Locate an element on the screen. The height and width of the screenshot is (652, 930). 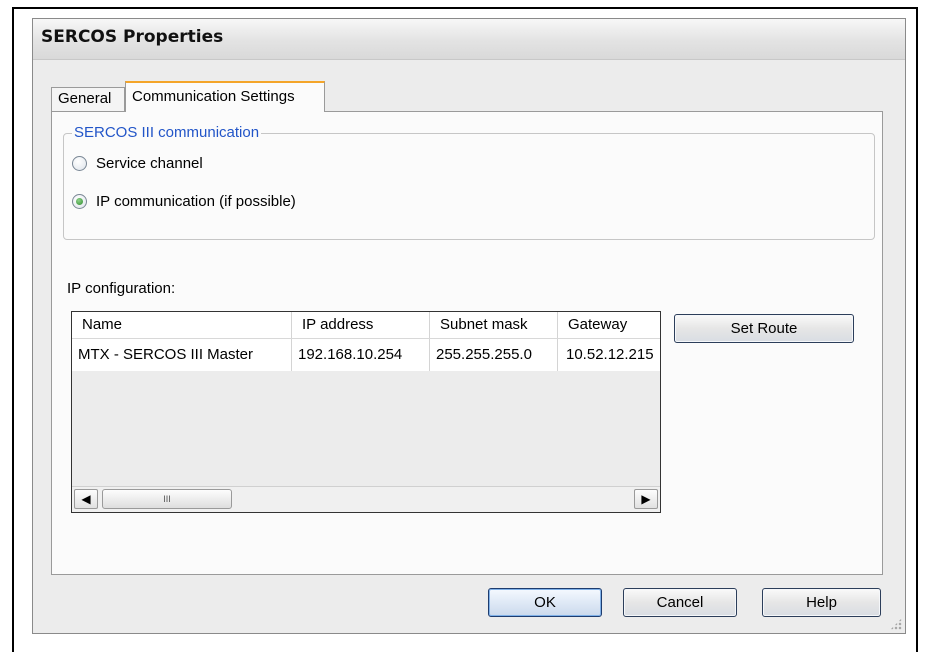
ip-configuration-label: IP configuration: is located at coordinates (121, 288).